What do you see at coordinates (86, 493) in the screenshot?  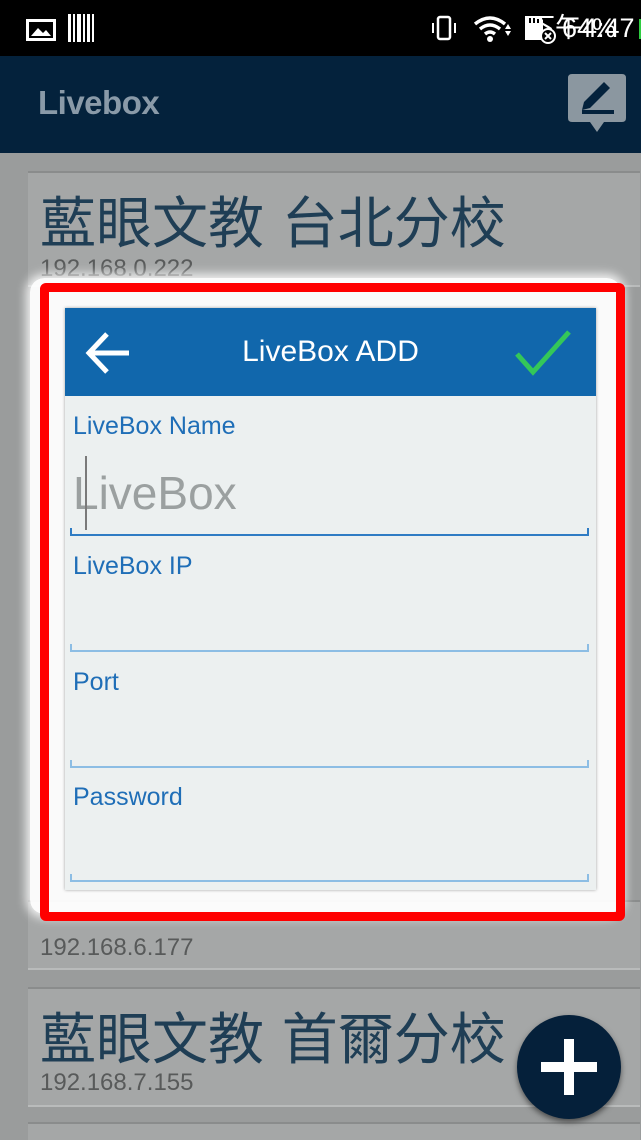 I see `text-cursor` at bounding box center [86, 493].